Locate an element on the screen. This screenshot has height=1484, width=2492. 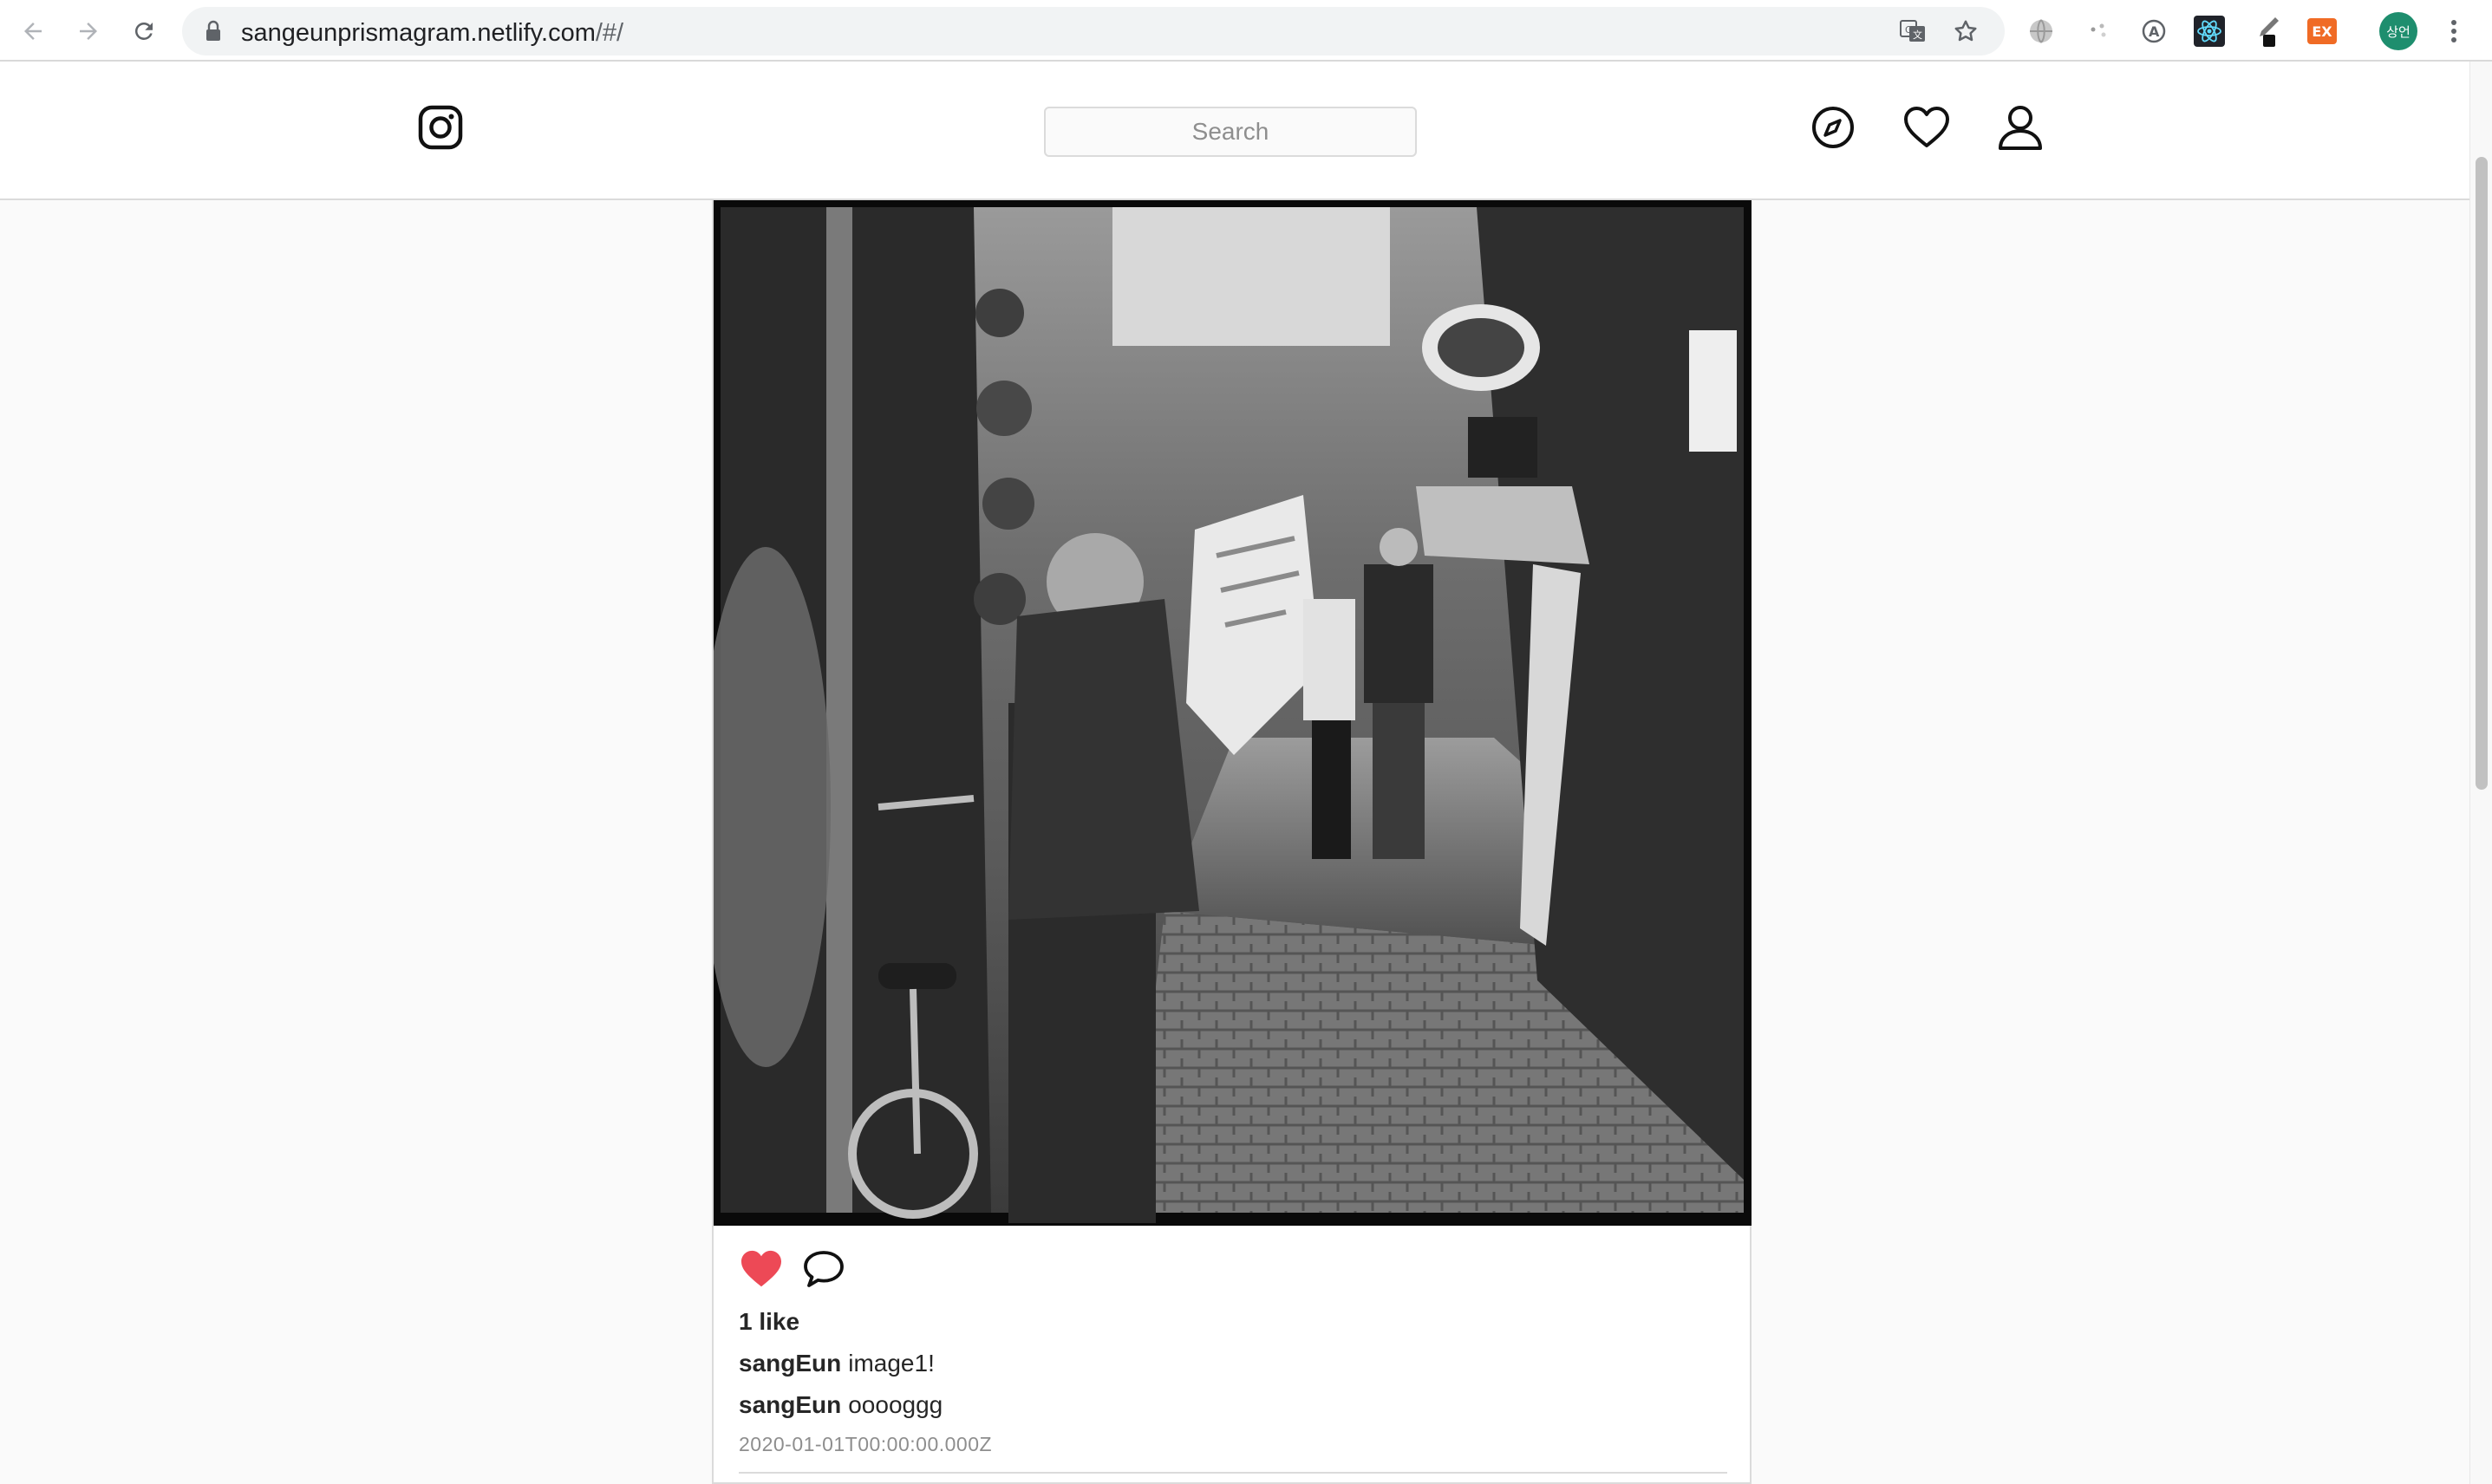
comment-divider is located at coordinates (1233, 1473).